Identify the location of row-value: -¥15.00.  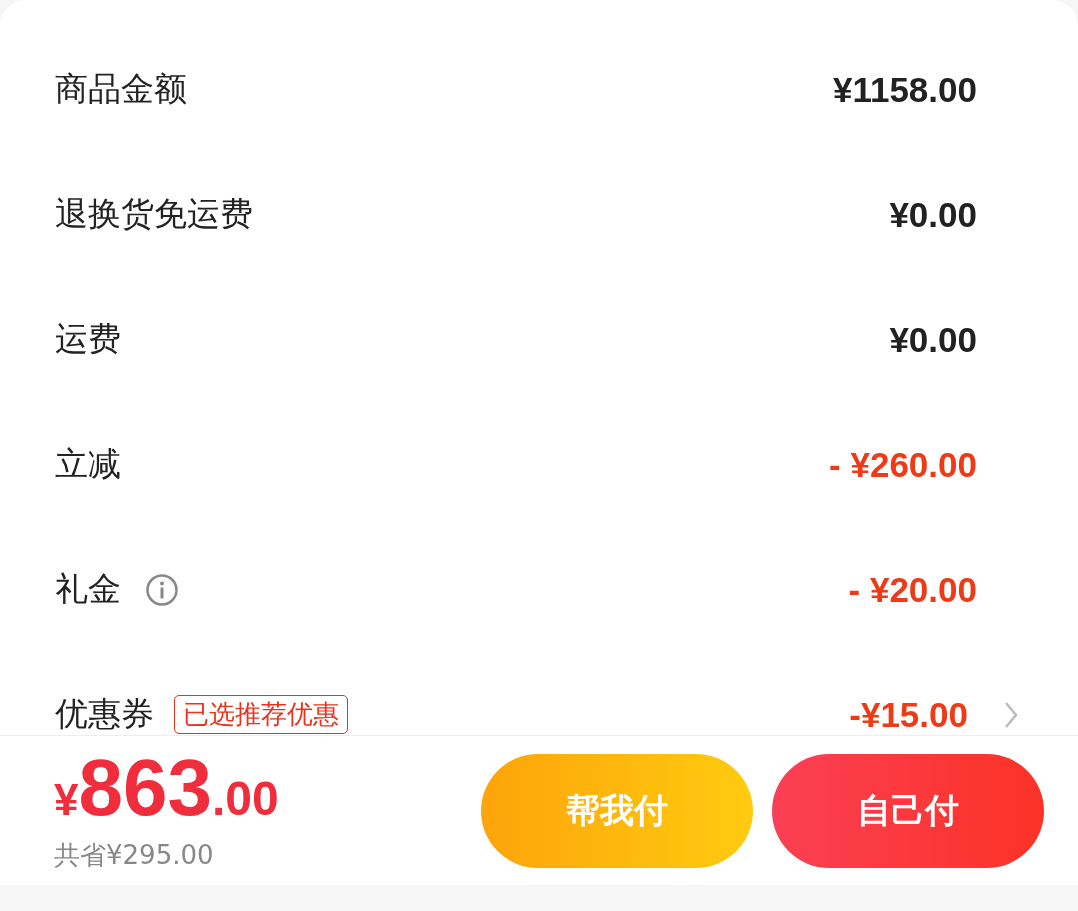
(908, 714).